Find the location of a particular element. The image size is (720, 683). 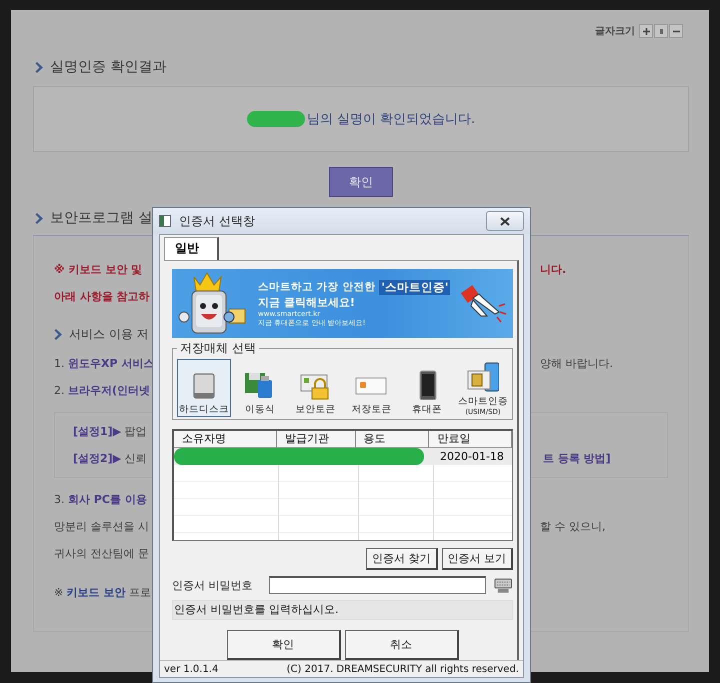

sim-card-phone-icon is located at coordinates (482, 377).